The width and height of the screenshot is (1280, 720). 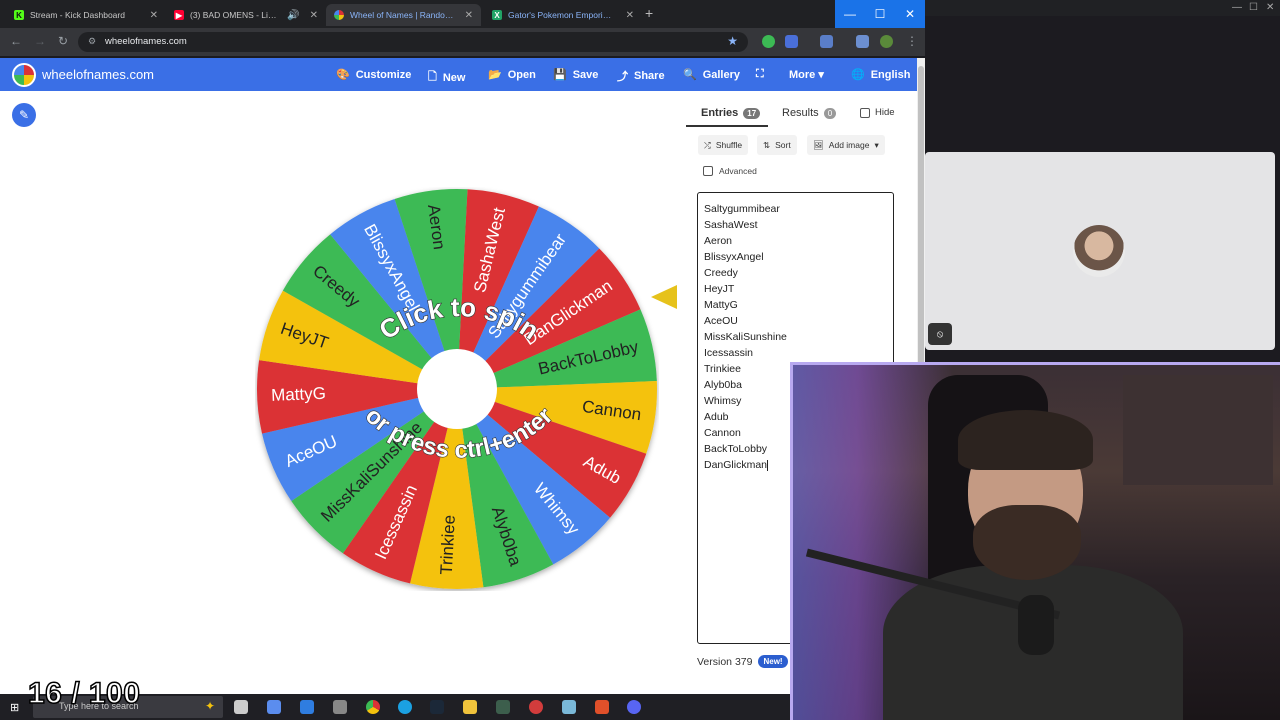 What do you see at coordinates (634, 707) in the screenshot?
I see `discord-icon` at bounding box center [634, 707].